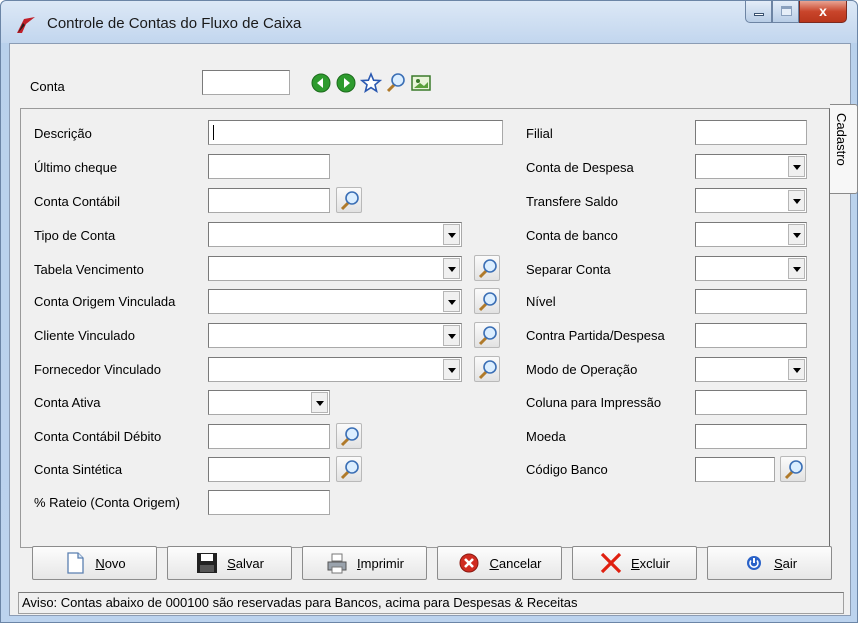  What do you see at coordinates (335, 369) in the screenshot?
I see `fornecedor-vinculado-select` at bounding box center [335, 369].